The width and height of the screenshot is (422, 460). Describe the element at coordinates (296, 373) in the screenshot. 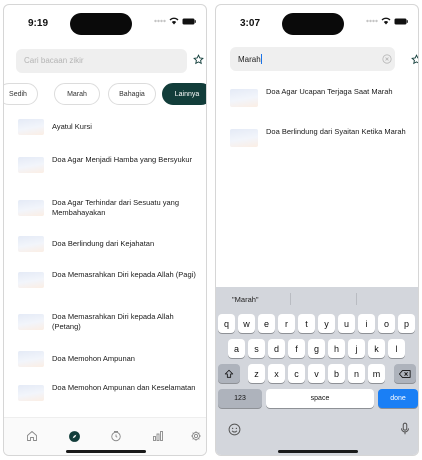

I see `key-c: c` at that location.